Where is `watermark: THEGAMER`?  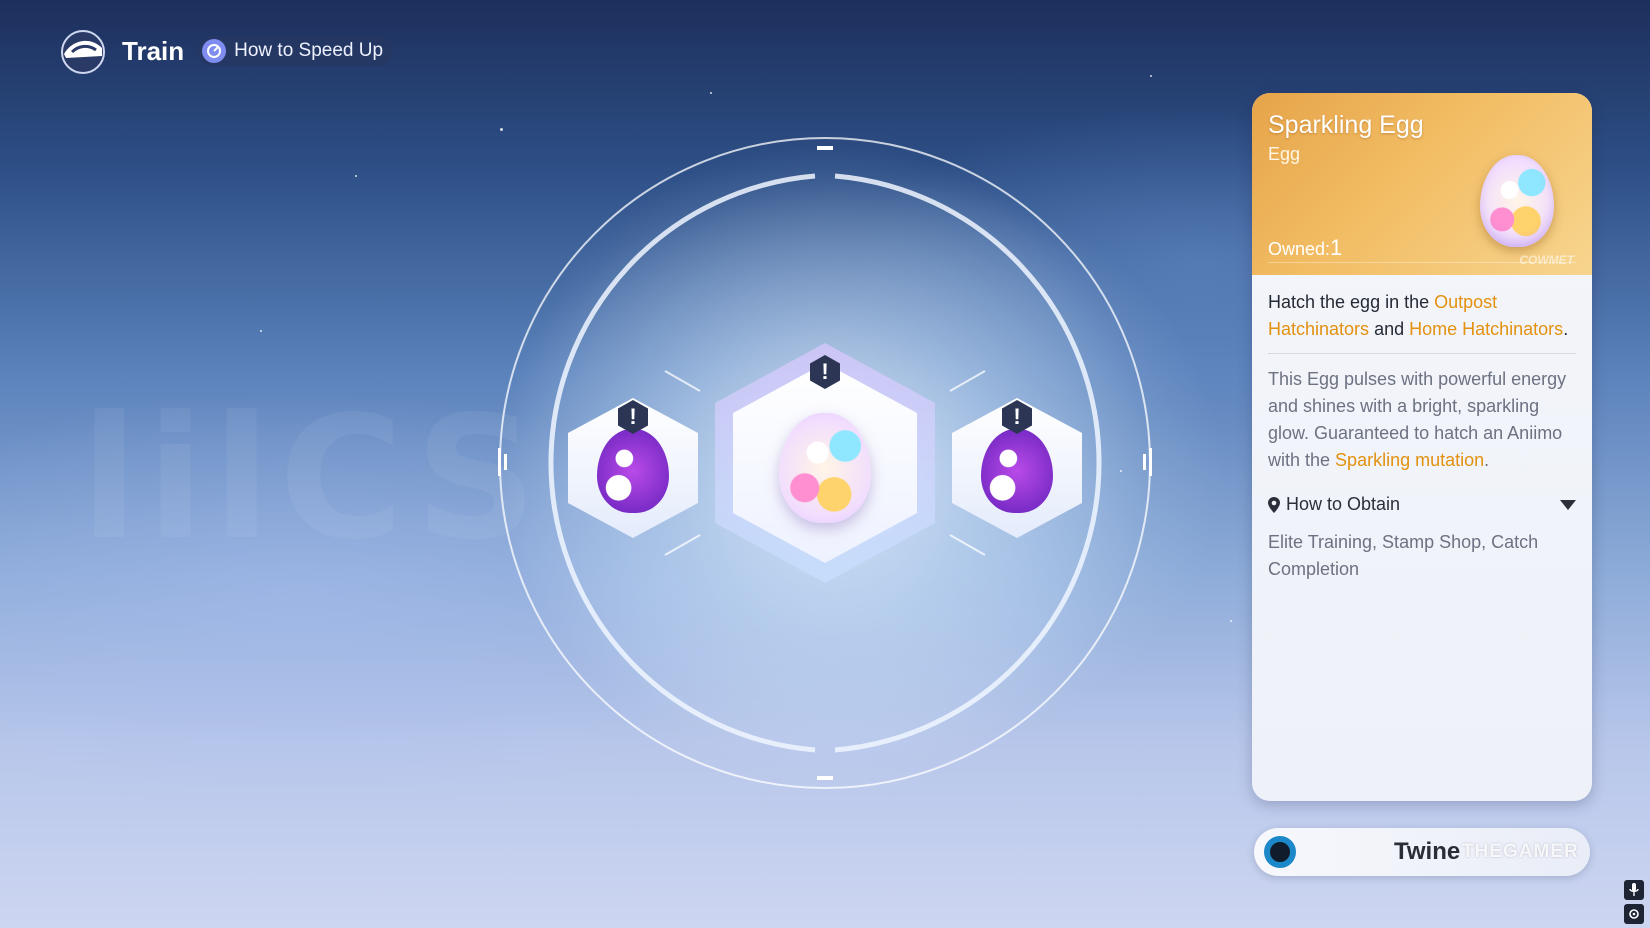 watermark: THEGAMER is located at coordinates (1520, 851).